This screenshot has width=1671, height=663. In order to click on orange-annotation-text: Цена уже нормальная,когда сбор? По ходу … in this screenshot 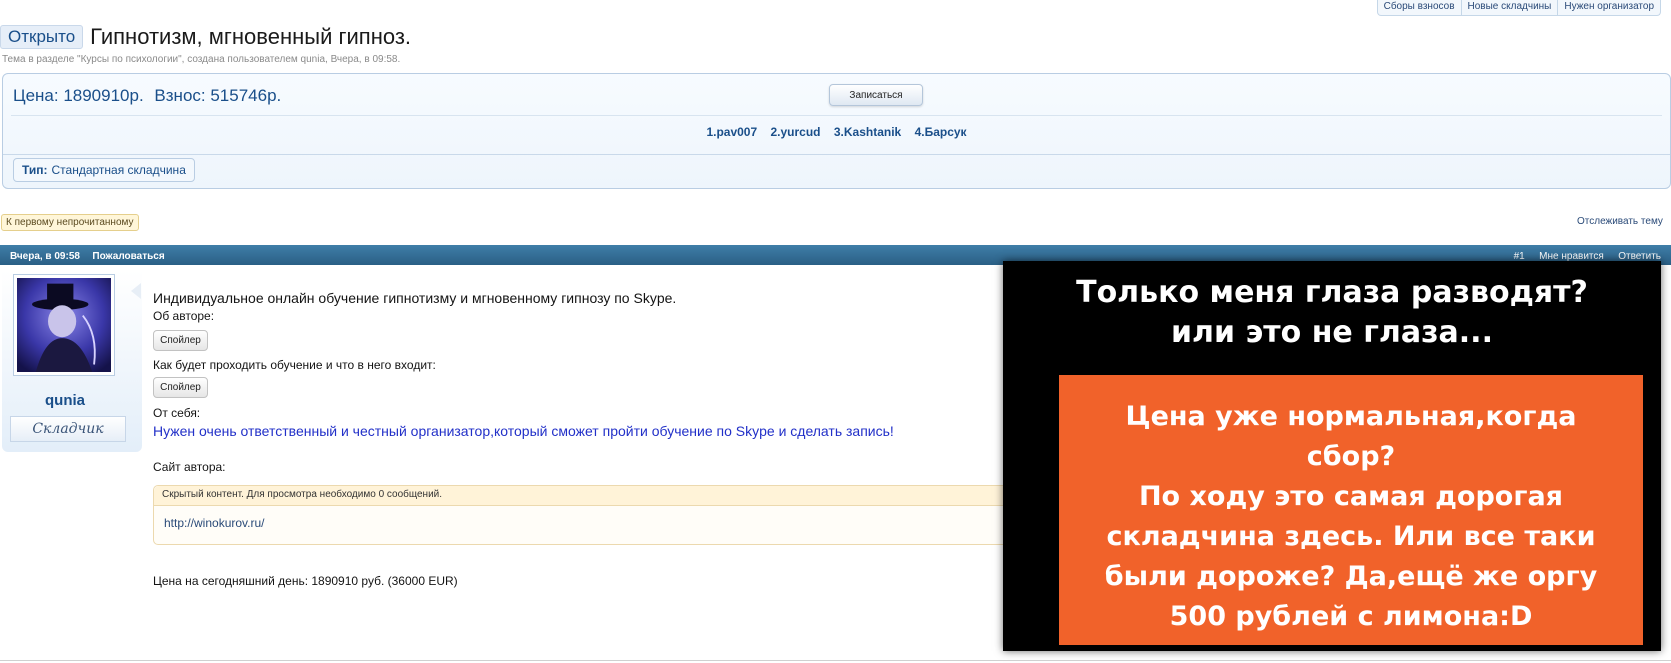, I will do `click(1351, 517)`.